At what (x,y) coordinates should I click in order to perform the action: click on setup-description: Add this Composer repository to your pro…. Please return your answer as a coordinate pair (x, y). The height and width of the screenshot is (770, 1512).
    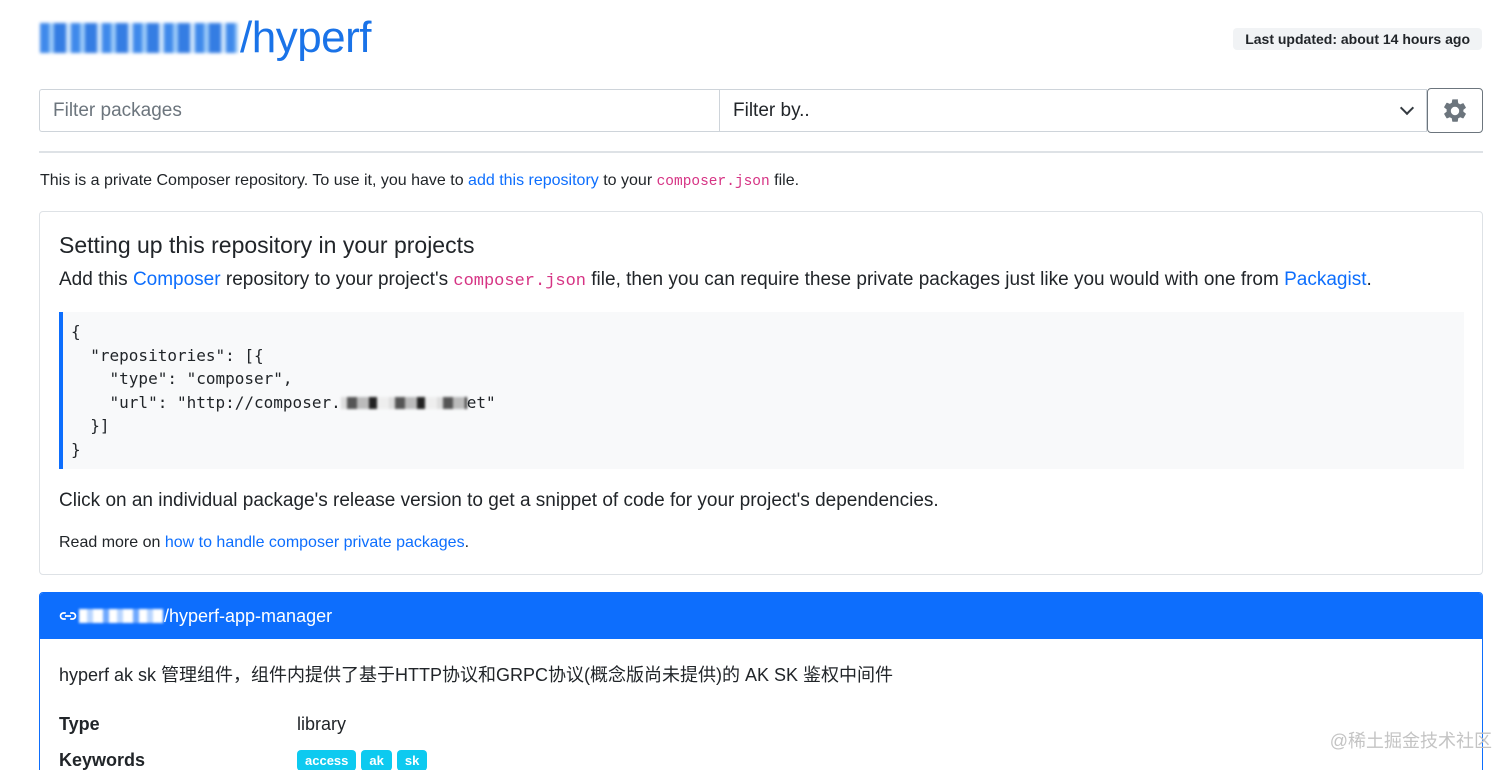
    Looking at the image, I should click on (715, 280).